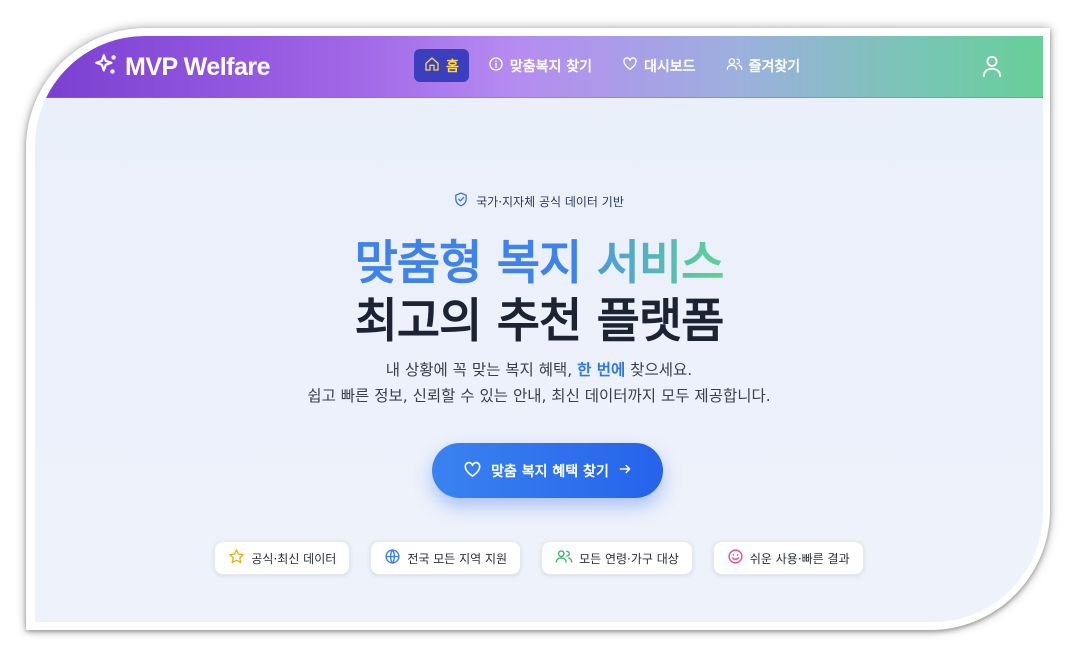  What do you see at coordinates (799, 558) in the screenshot?
I see `feature-label: 쉬운 사용·빠른 결과` at bounding box center [799, 558].